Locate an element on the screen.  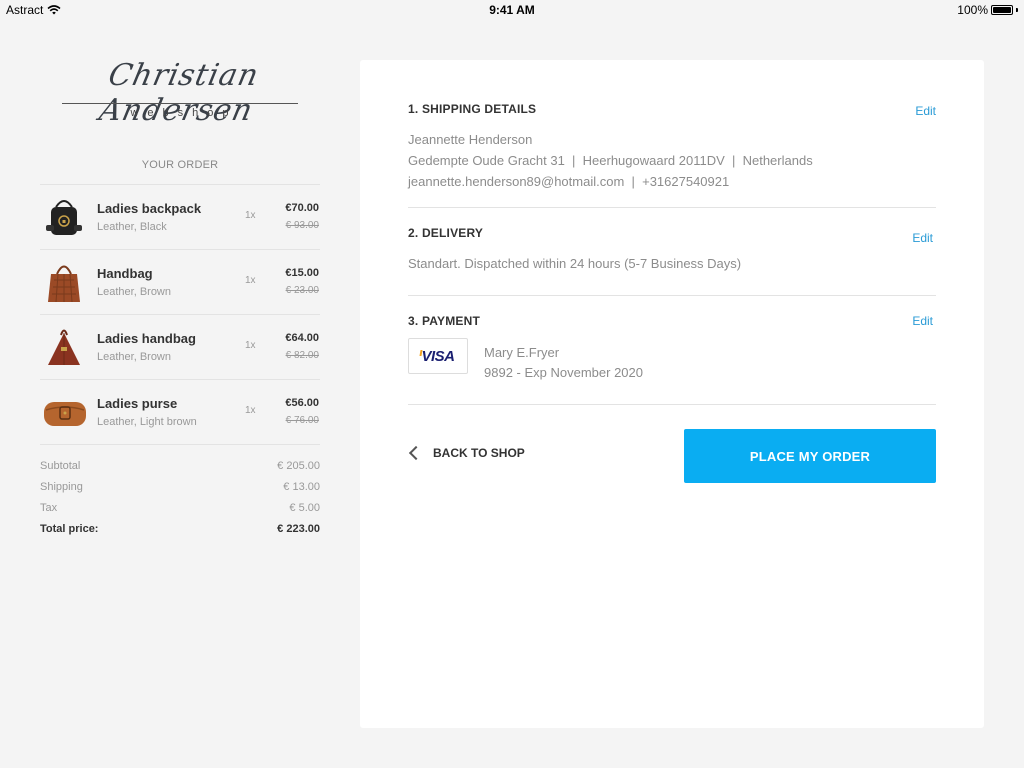
shipping-row: Shipping € 13.00 is located at coordinates (180, 491).